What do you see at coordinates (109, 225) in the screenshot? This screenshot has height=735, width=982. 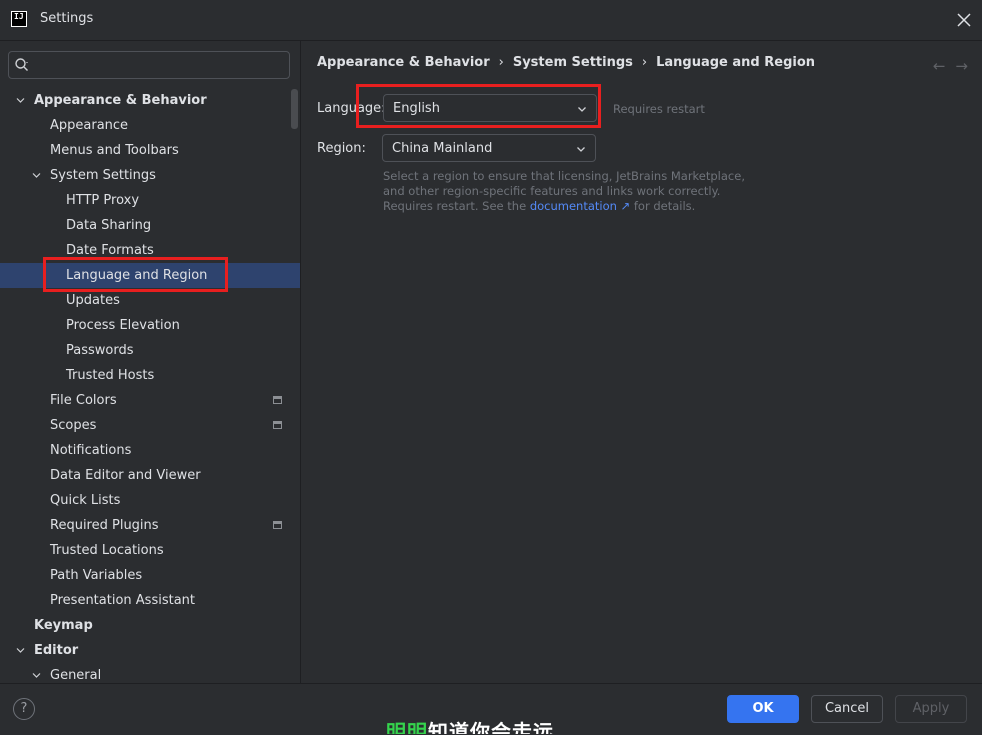 I see `tree-item-label: Data Sharing` at bounding box center [109, 225].